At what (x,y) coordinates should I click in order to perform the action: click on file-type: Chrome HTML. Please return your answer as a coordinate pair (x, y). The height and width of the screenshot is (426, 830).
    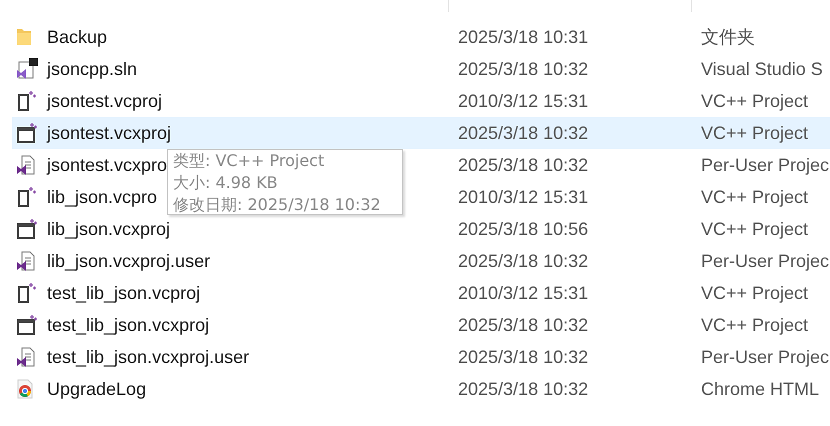
    Looking at the image, I should click on (760, 389).